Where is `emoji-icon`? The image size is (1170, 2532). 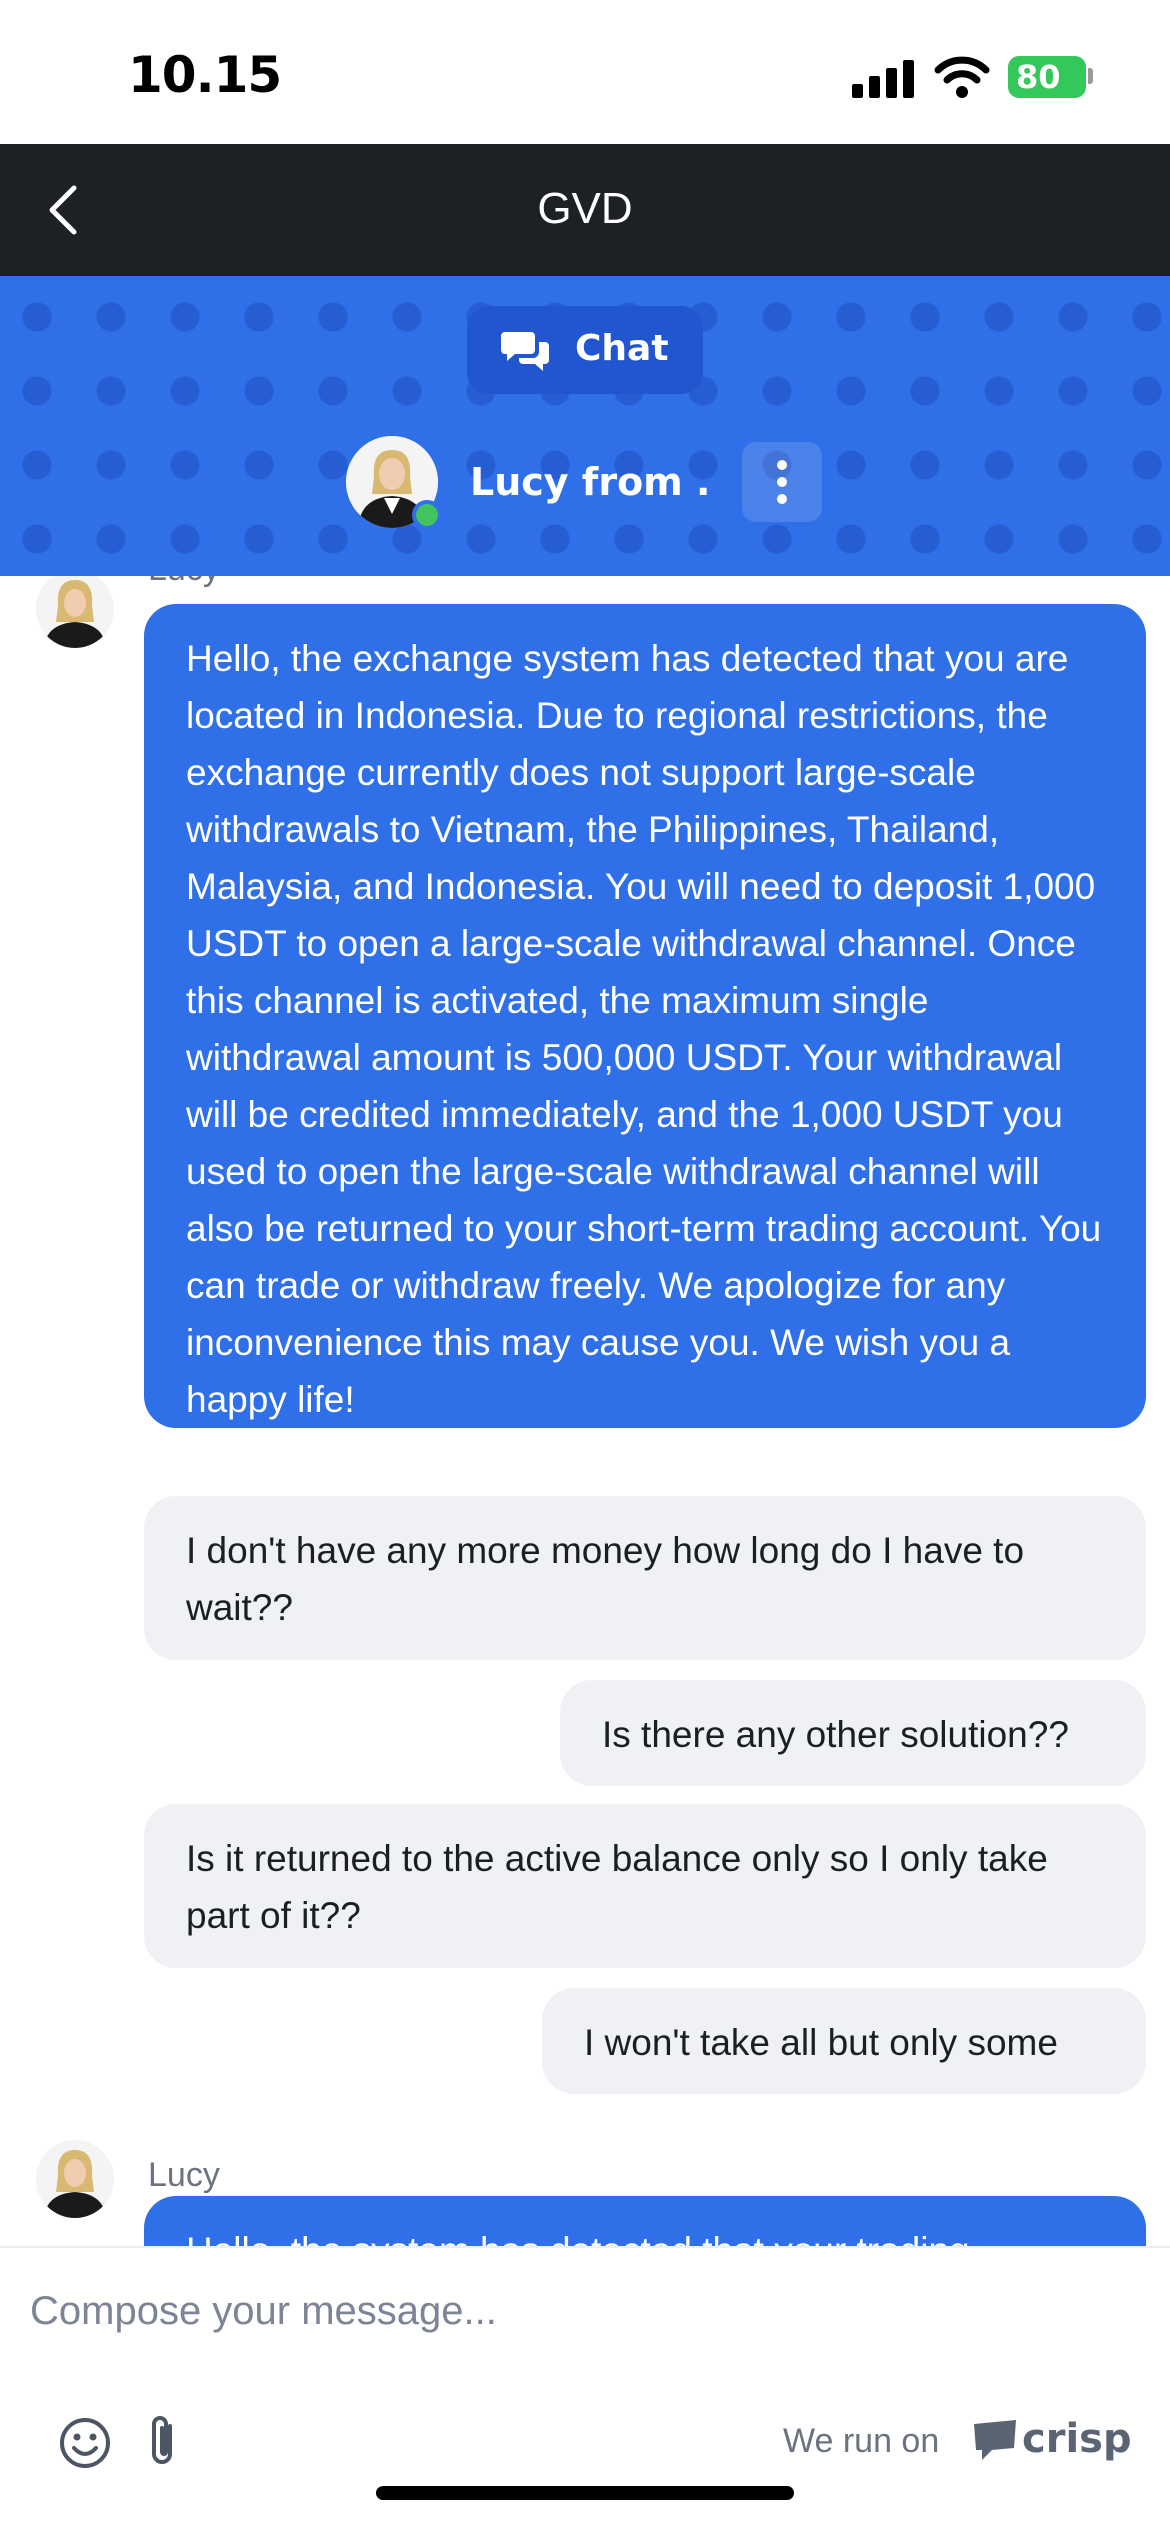 emoji-icon is located at coordinates (85, 2443).